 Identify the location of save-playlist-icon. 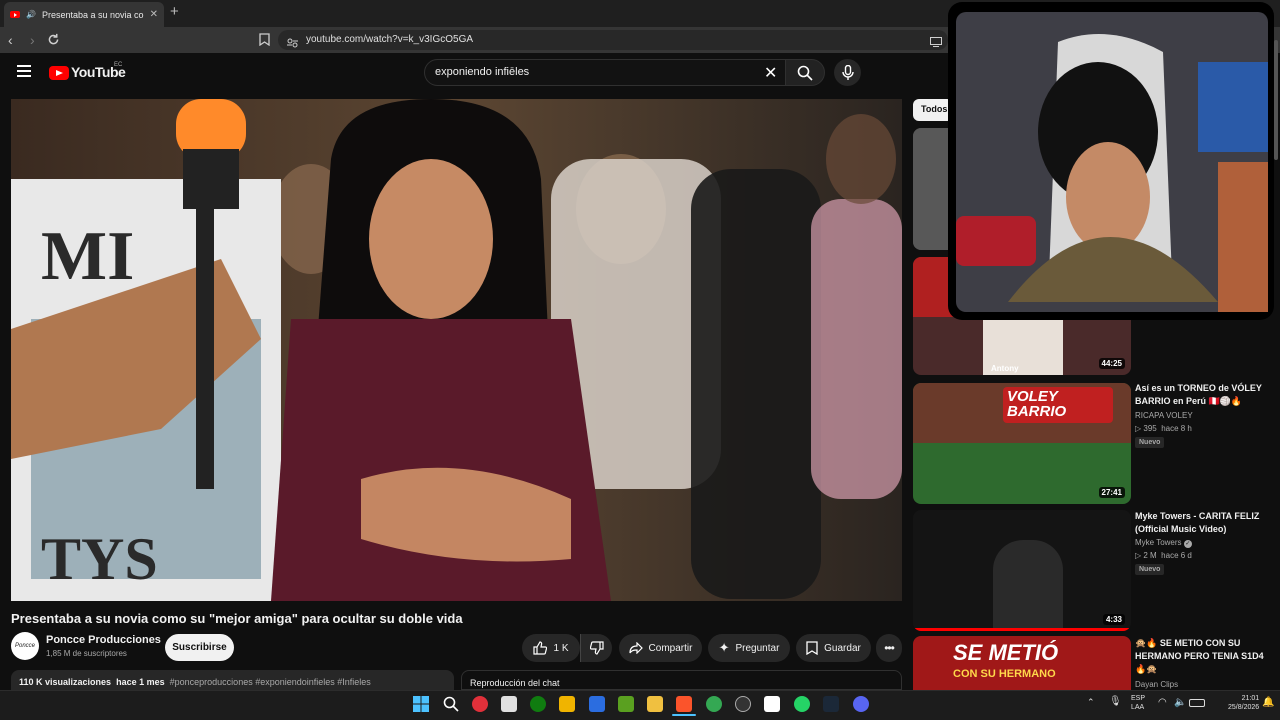
(812, 648).